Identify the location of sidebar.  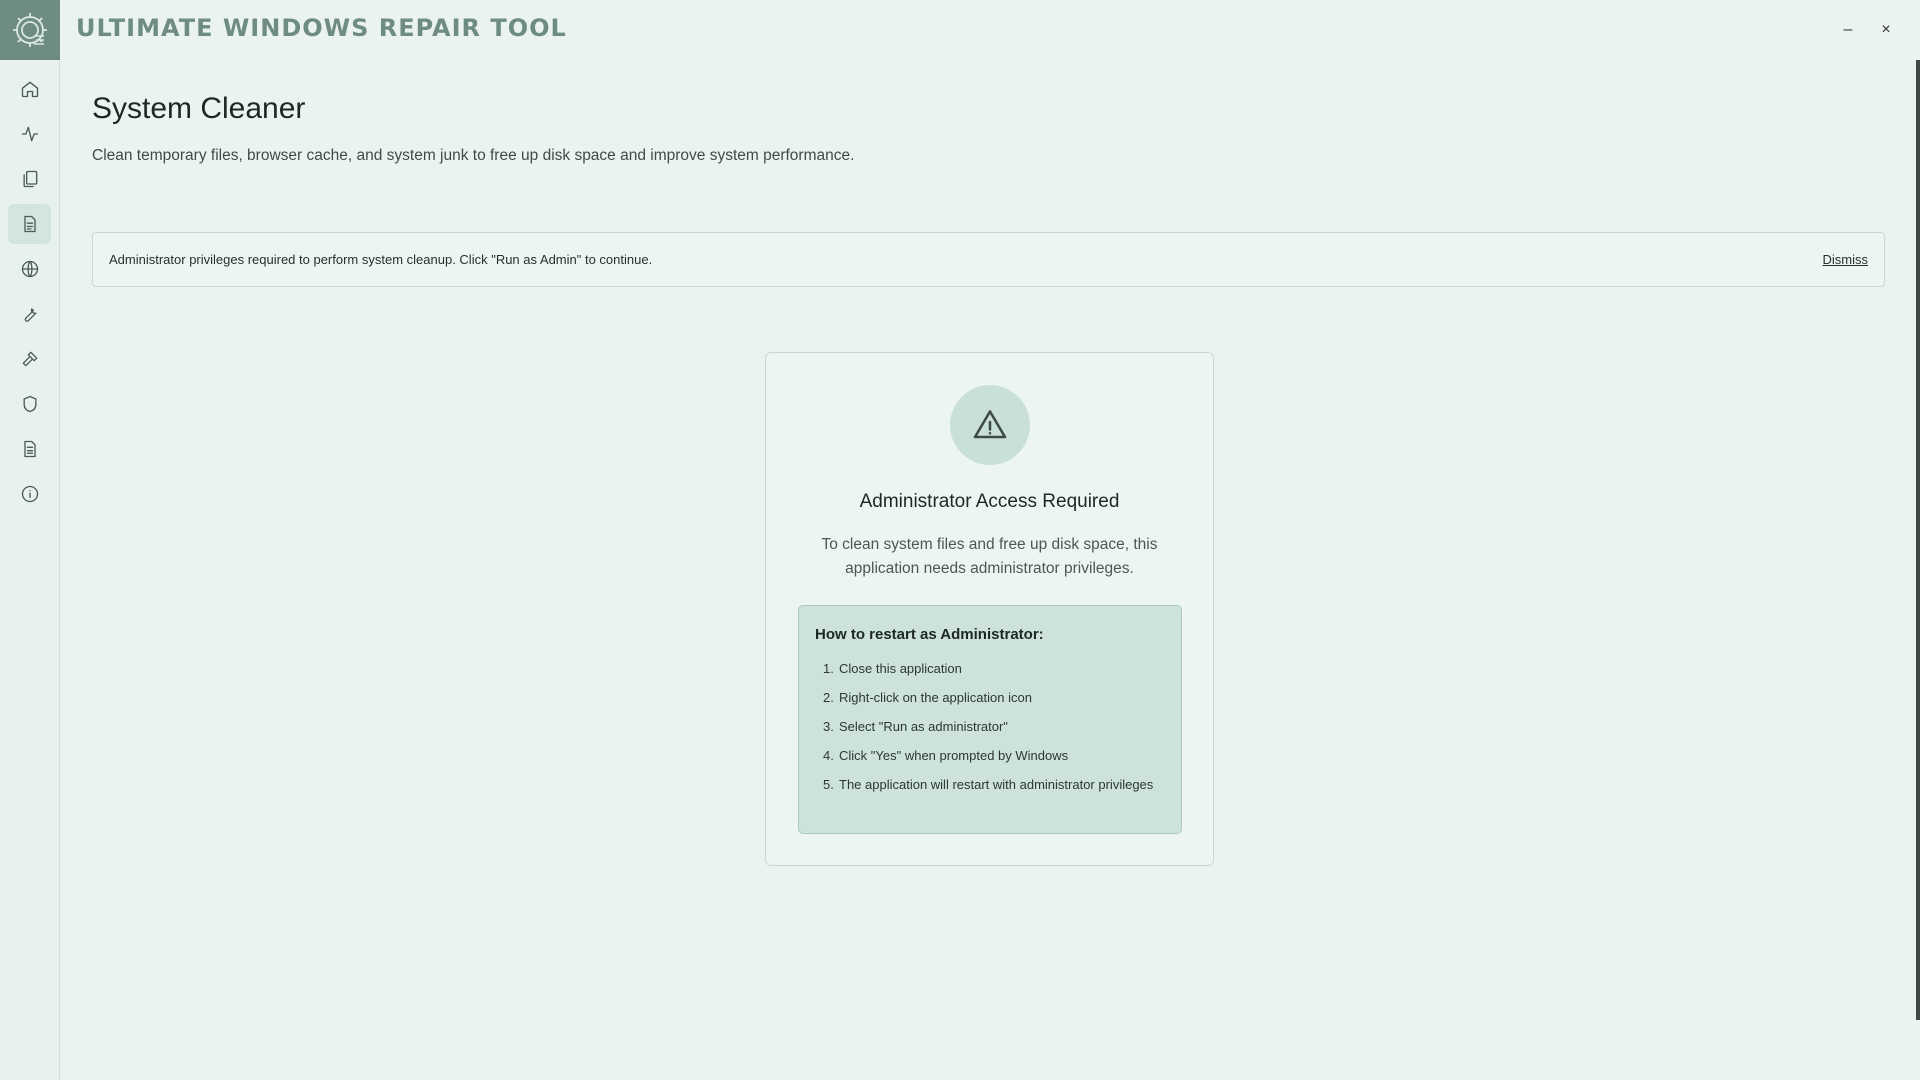
(30, 540).